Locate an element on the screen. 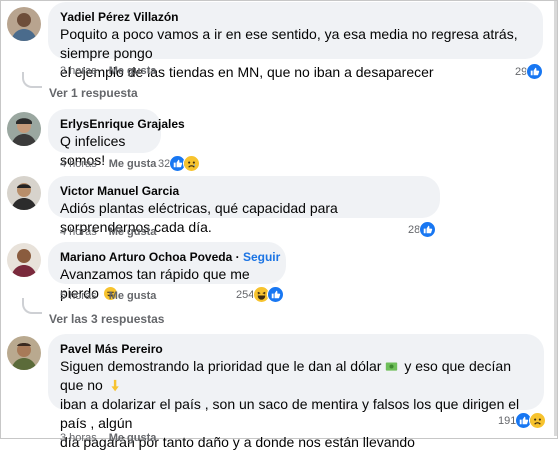 The width and height of the screenshot is (558, 452). comment-author: Victor Manuel Garcia is located at coordinates (244, 191).